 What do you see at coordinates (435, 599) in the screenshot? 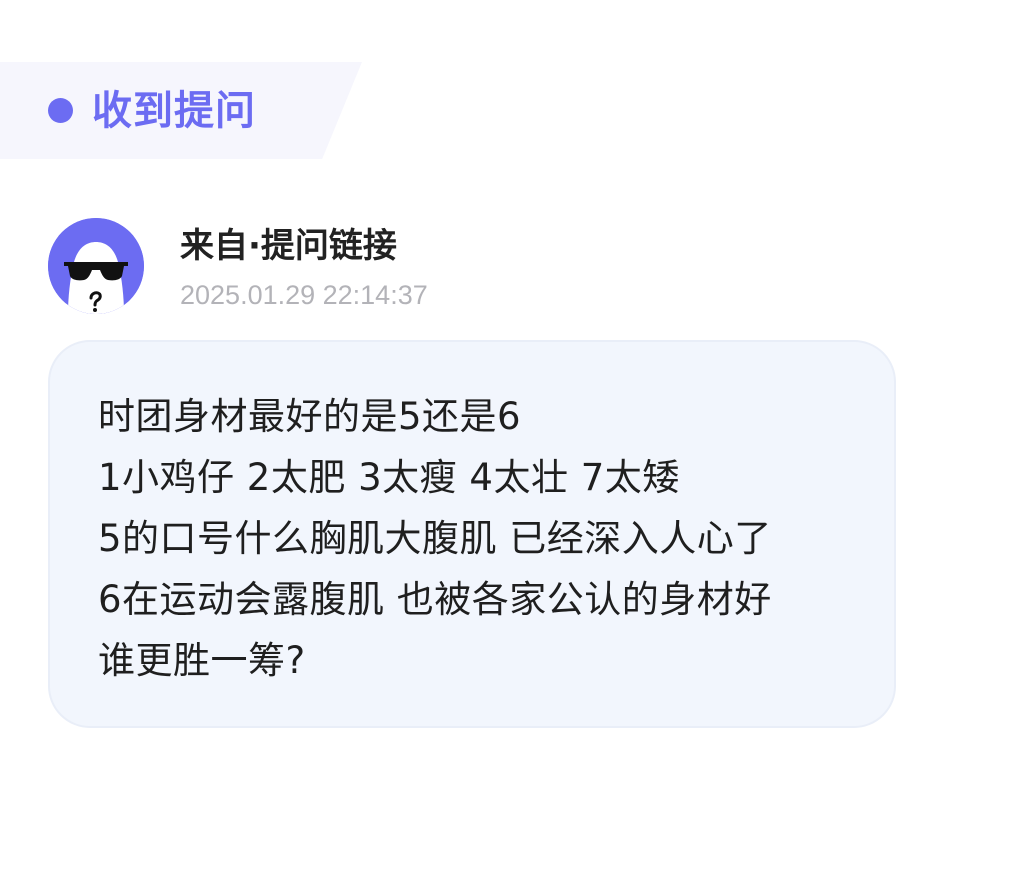
I see `question-line: 6在运动会露腹肌 也被各家公认的身材好` at bounding box center [435, 599].